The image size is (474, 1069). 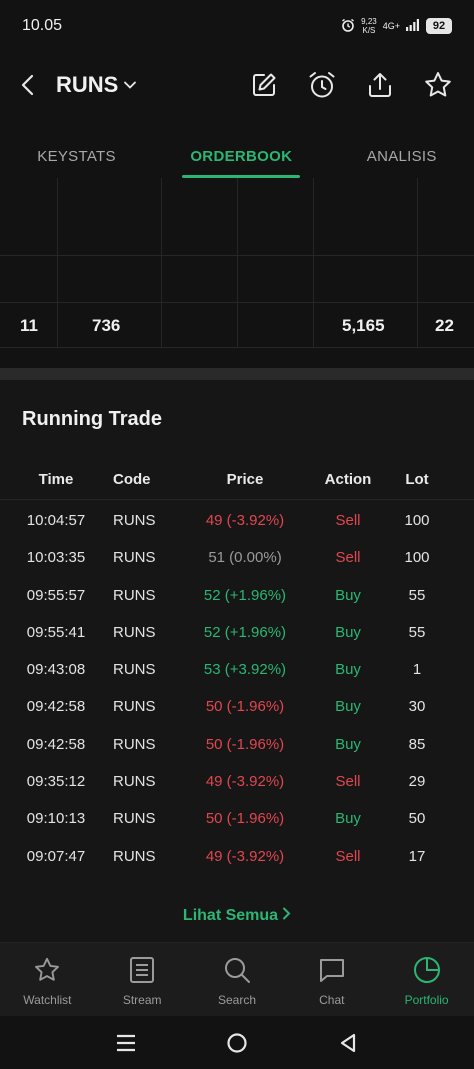 I want to click on status-bar: 10.05 9,23 K/S 4G+ 92, so click(x=237, y=26).